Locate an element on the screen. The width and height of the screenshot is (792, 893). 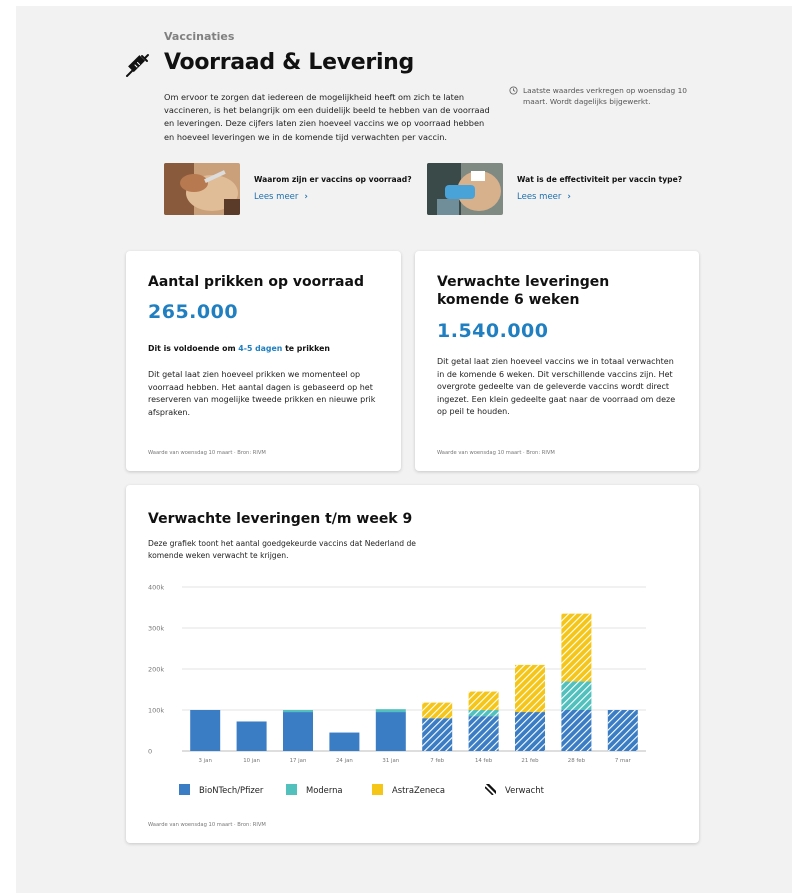
y-tick-label: 400k is located at coordinates (156, 588).